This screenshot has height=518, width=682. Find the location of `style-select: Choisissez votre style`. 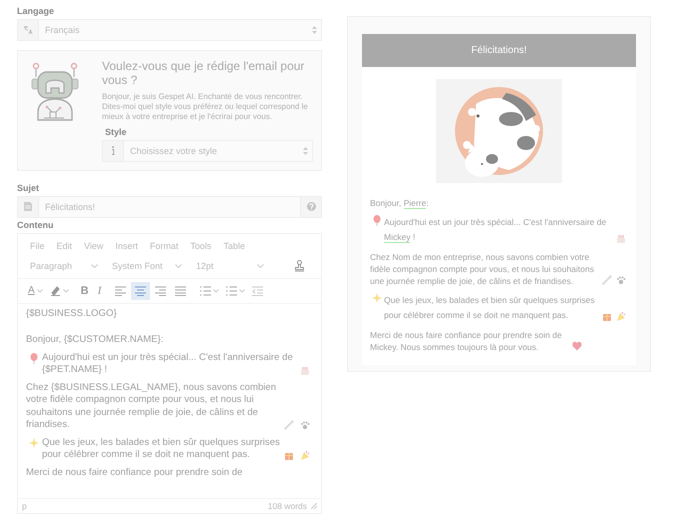

style-select: Choisissez votre style is located at coordinates (207, 151).